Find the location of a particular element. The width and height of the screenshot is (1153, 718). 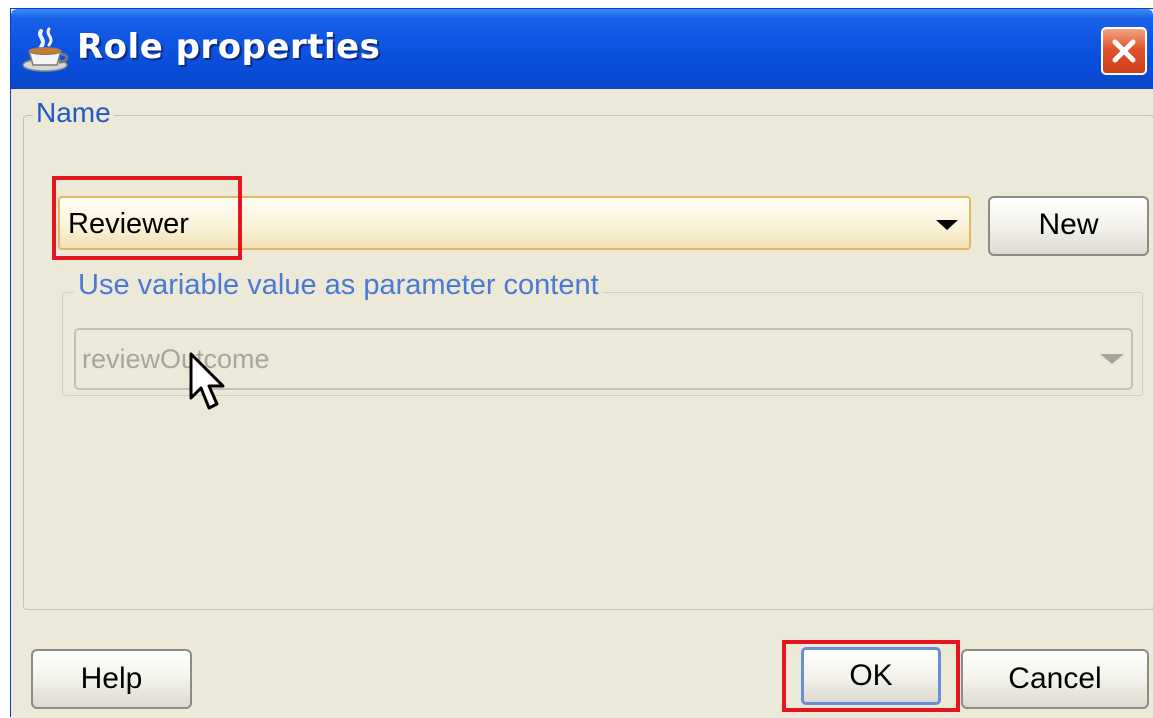

name-group-legend: Name is located at coordinates (73, 113).